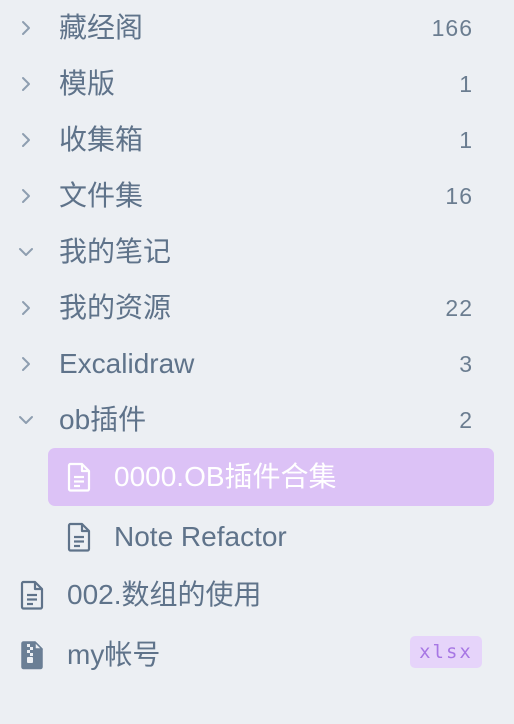 This screenshot has height=724, width=514. What do you see at coordinates (446, 652) in the screenshot?
I see `file-extension-badge: xlsx` at bounding box center [446, 652].